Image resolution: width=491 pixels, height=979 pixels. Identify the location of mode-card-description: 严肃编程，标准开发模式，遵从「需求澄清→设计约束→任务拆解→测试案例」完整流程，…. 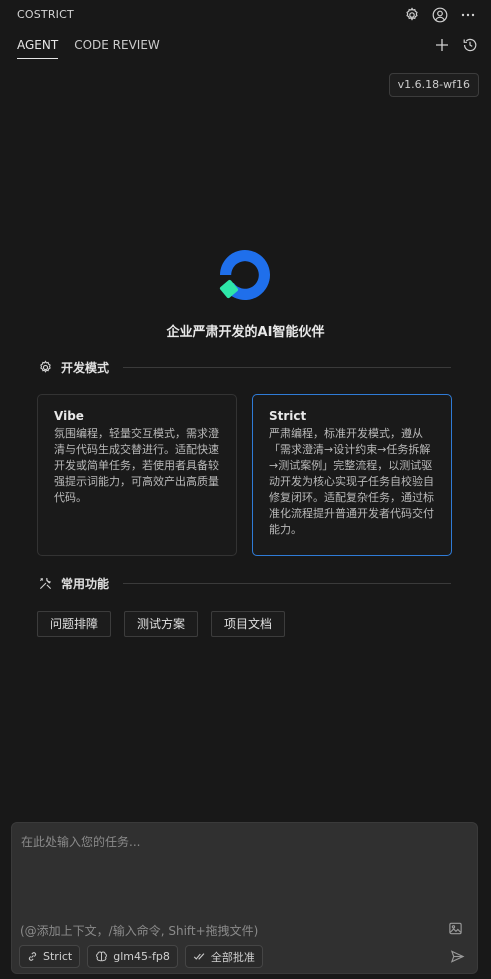
(351, 481).